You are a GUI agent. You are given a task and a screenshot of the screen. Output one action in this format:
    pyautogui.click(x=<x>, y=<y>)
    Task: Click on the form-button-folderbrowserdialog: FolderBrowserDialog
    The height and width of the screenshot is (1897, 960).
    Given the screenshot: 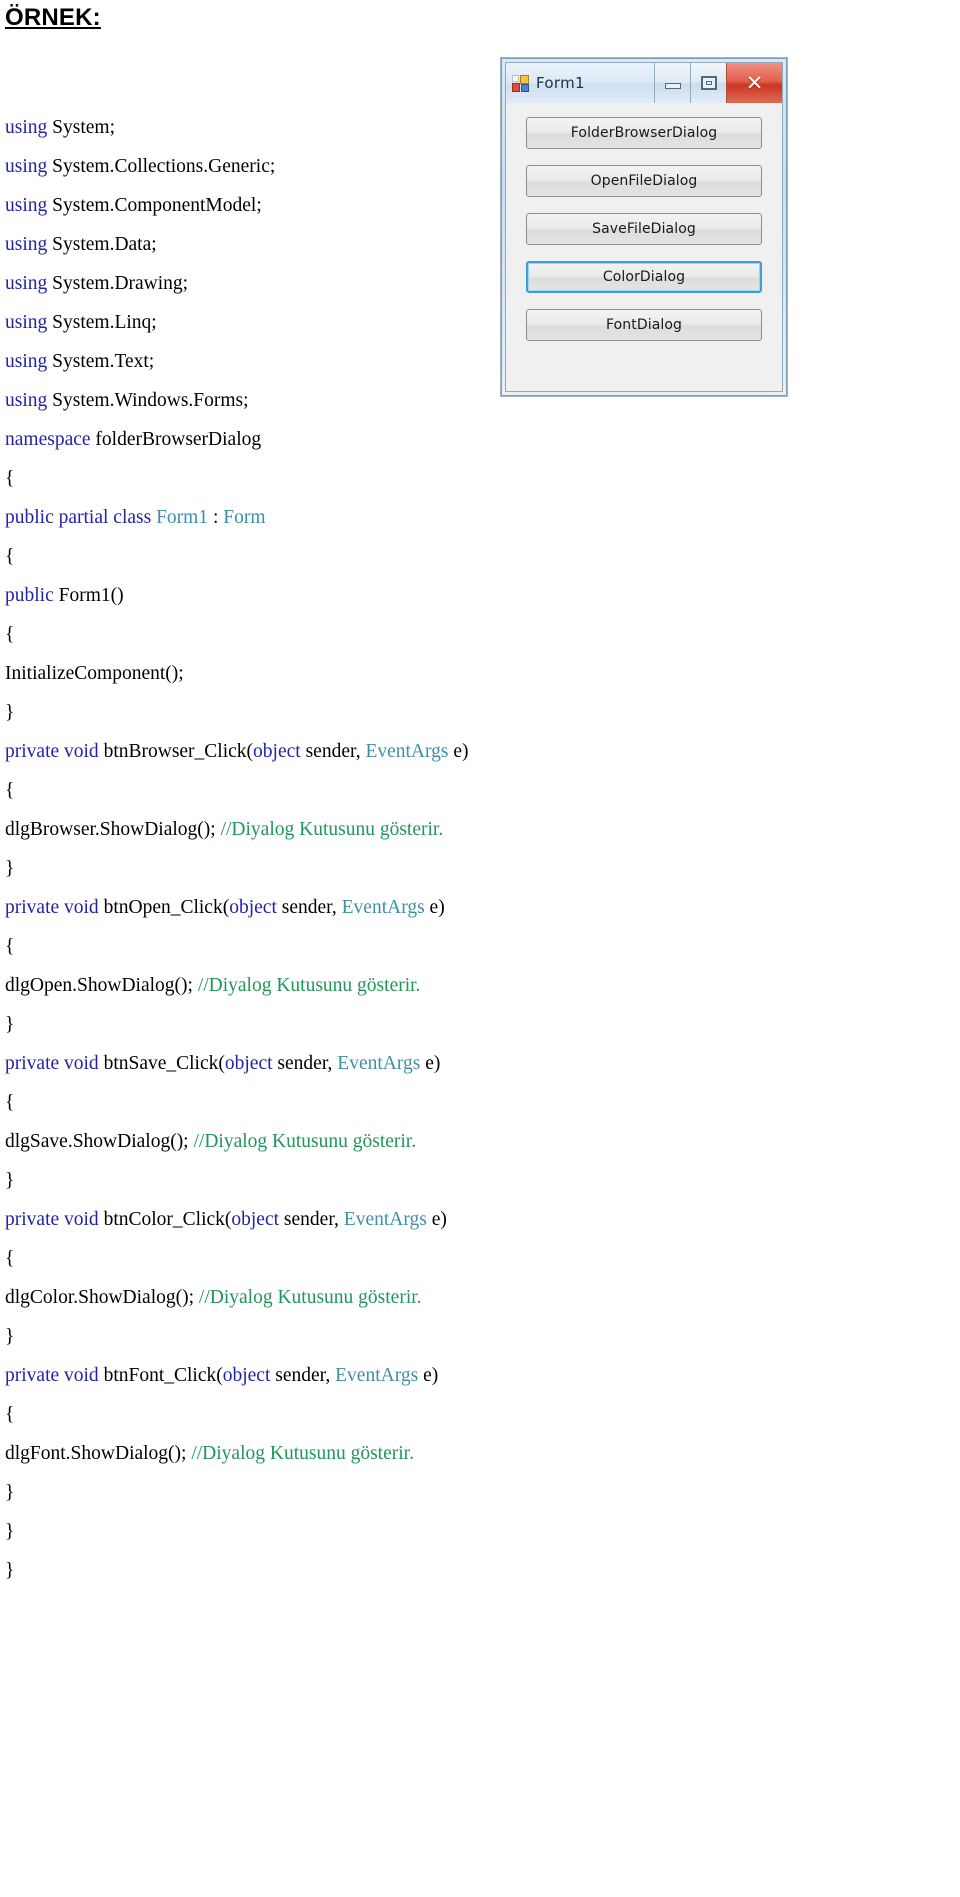 What is the action you would take?
    pyautogui.click(x=644, y=133)
    